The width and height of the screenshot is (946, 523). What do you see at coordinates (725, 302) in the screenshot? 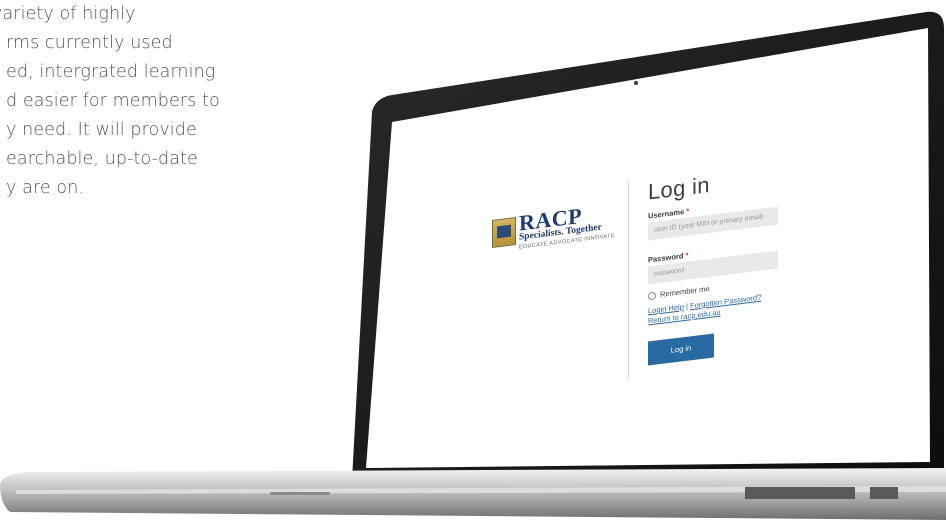
I see `forgotten-password-link: Forgotten Password?` at bounding box center [725, 302].